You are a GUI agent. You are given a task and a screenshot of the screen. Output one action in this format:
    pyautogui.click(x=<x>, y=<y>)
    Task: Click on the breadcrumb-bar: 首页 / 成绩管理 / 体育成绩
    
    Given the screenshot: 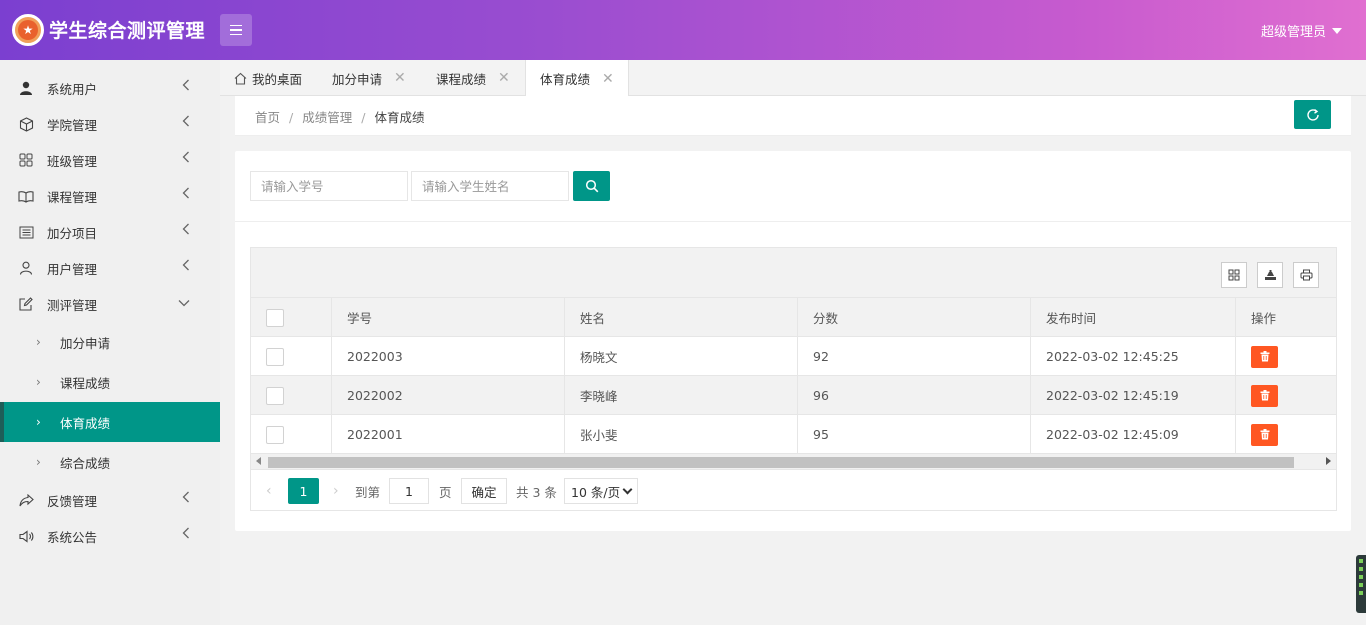 What is the action you would take?
    pyautogui.click(x=793, y=116)
    